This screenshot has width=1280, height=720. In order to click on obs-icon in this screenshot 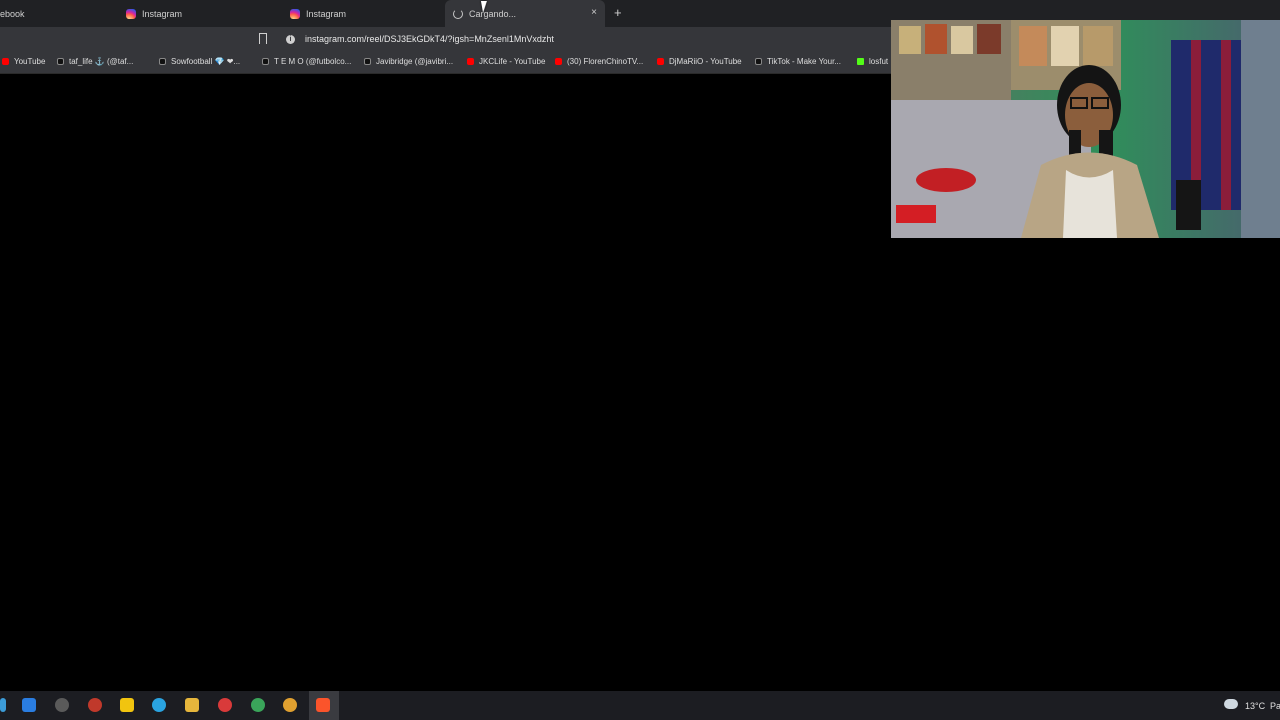, I will do `click(95, 705)`.